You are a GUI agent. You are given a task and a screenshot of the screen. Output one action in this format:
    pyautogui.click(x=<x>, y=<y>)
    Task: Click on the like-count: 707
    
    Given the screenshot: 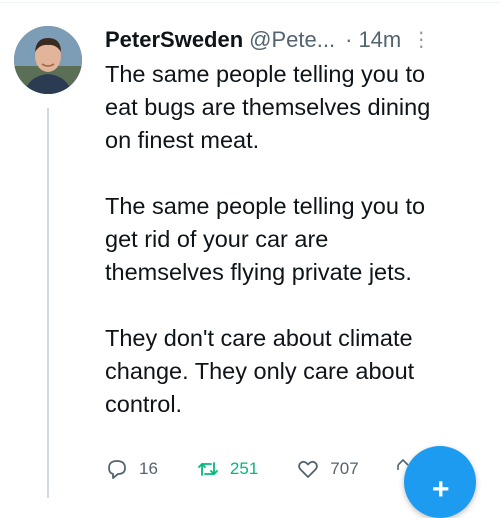 What is the action you would take?
    pyautogui.click(x=344, y=468)
    